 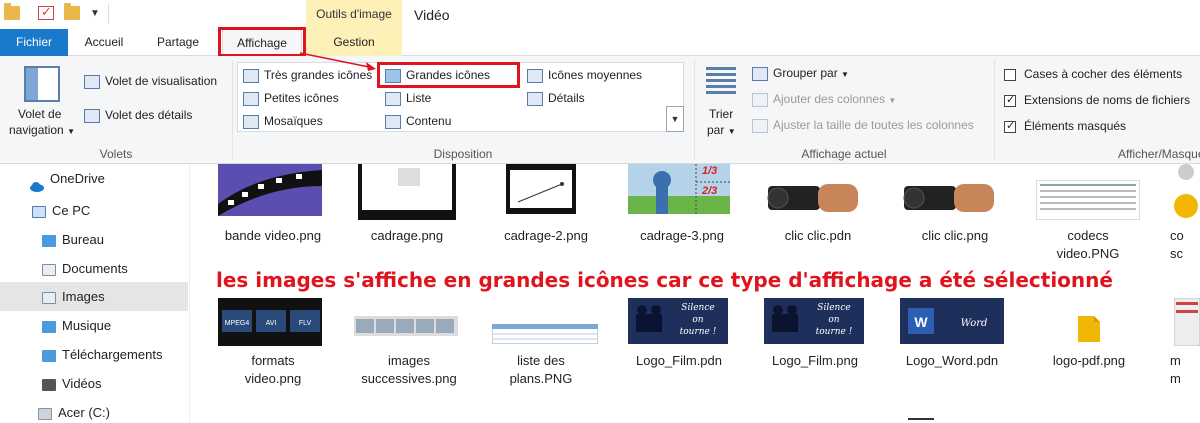 I want to click on nav-item-onedrive: OneDrive, so click(x=94, y=178).